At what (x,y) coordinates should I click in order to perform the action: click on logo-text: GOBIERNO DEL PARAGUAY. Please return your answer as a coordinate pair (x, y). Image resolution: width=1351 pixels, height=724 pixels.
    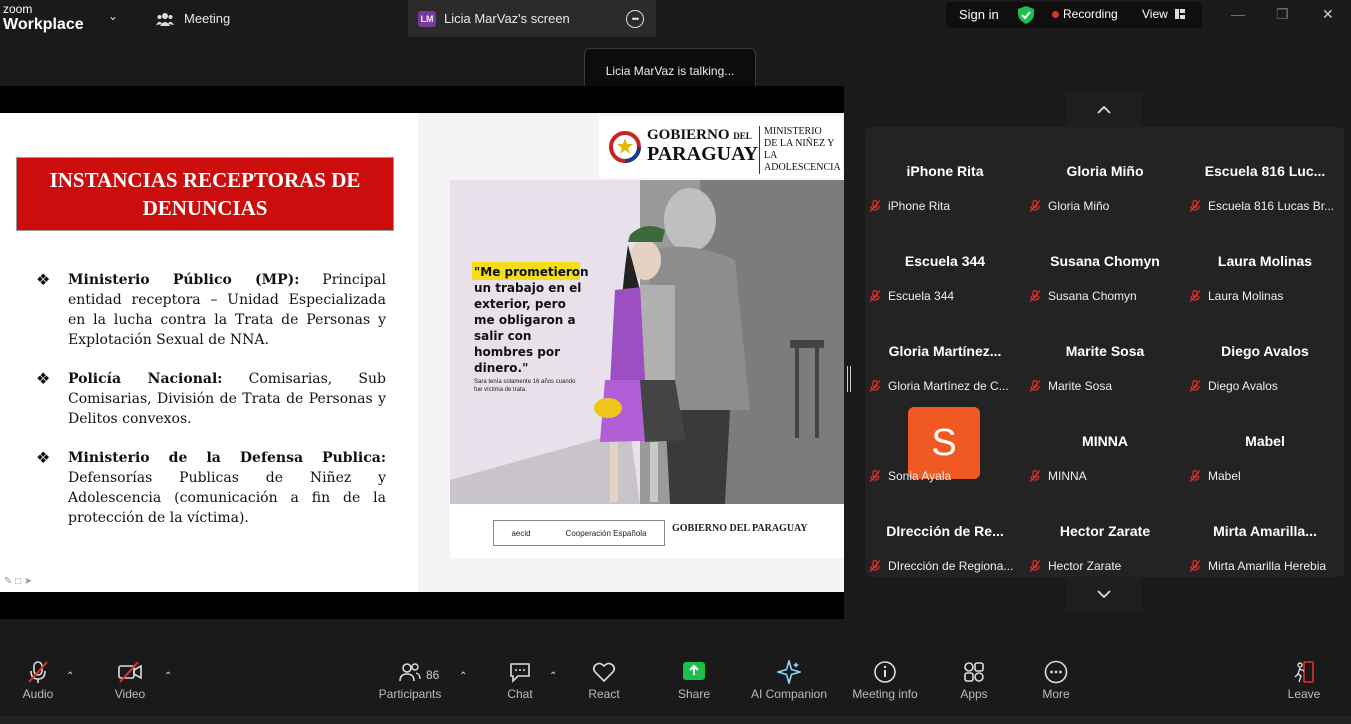
    Looking at the image, I should click on (702, 145).